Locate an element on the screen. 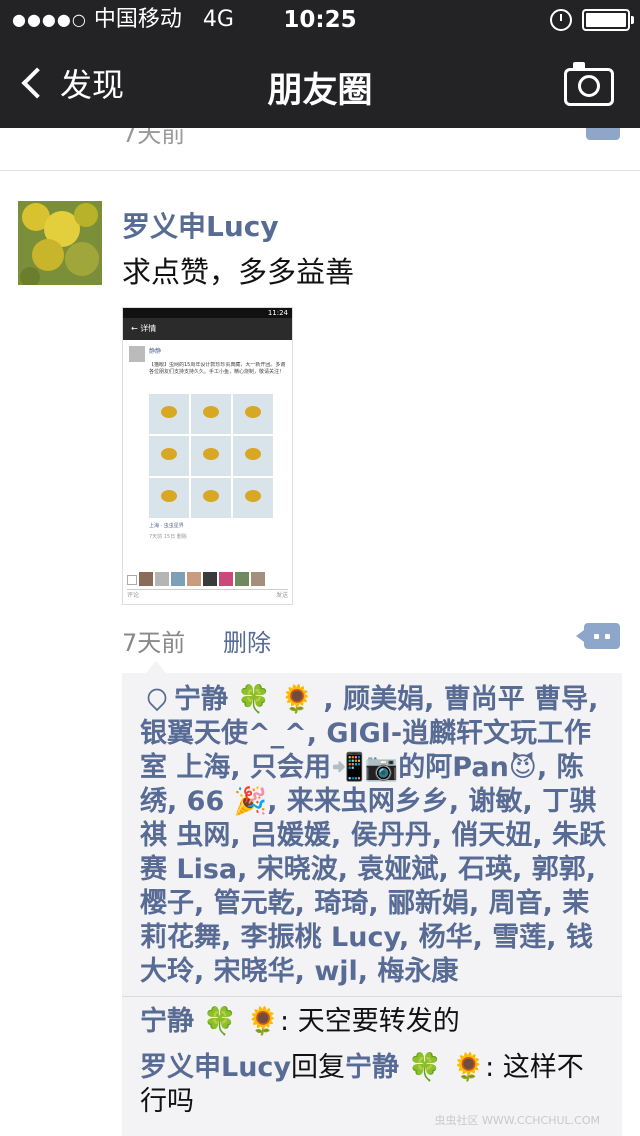 Image resolution: width=640 pixels, height=1136 pixels. screenshot-like-avatars is located at coordinates (196, 579).